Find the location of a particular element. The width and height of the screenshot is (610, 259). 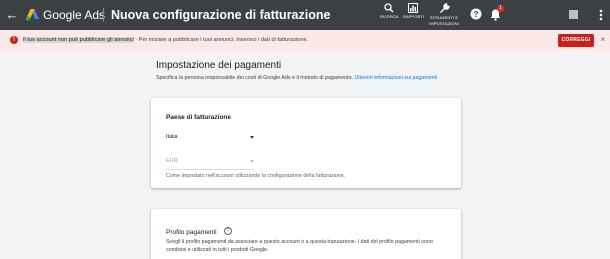

google-ads-logo-icon is located at coordinates (32, 15).